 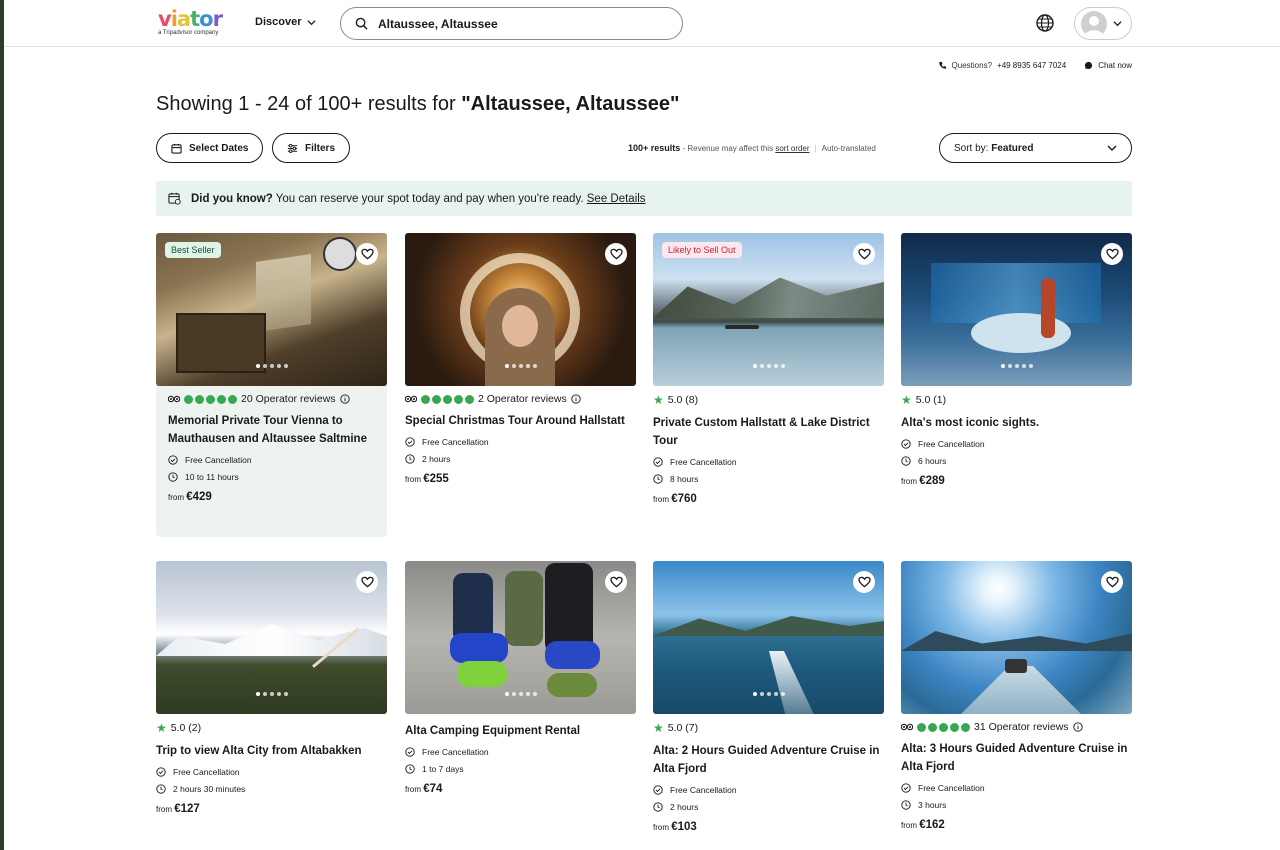 I want to click on review-count: 5.0 (2), so click(x=186, y=728).